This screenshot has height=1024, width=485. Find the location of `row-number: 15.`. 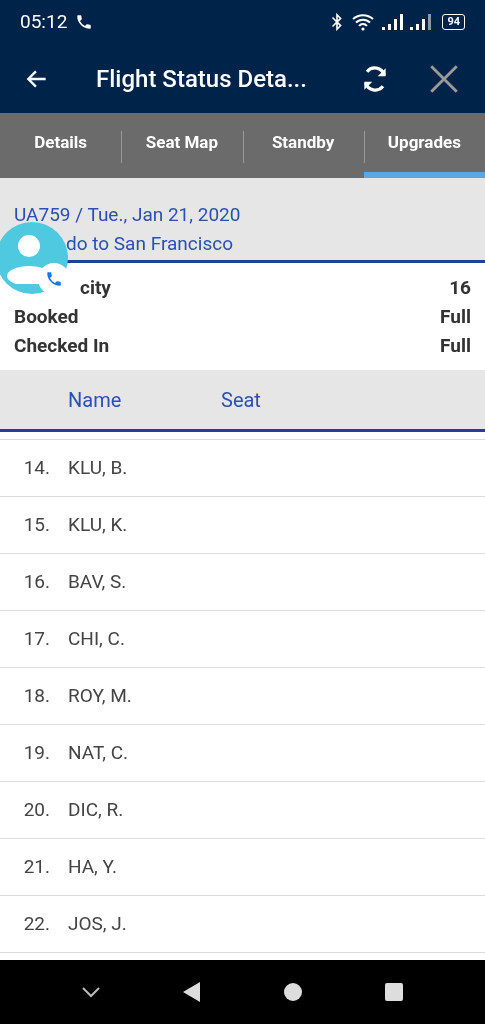

row-number: 15. is located at coordinates (36, 524).